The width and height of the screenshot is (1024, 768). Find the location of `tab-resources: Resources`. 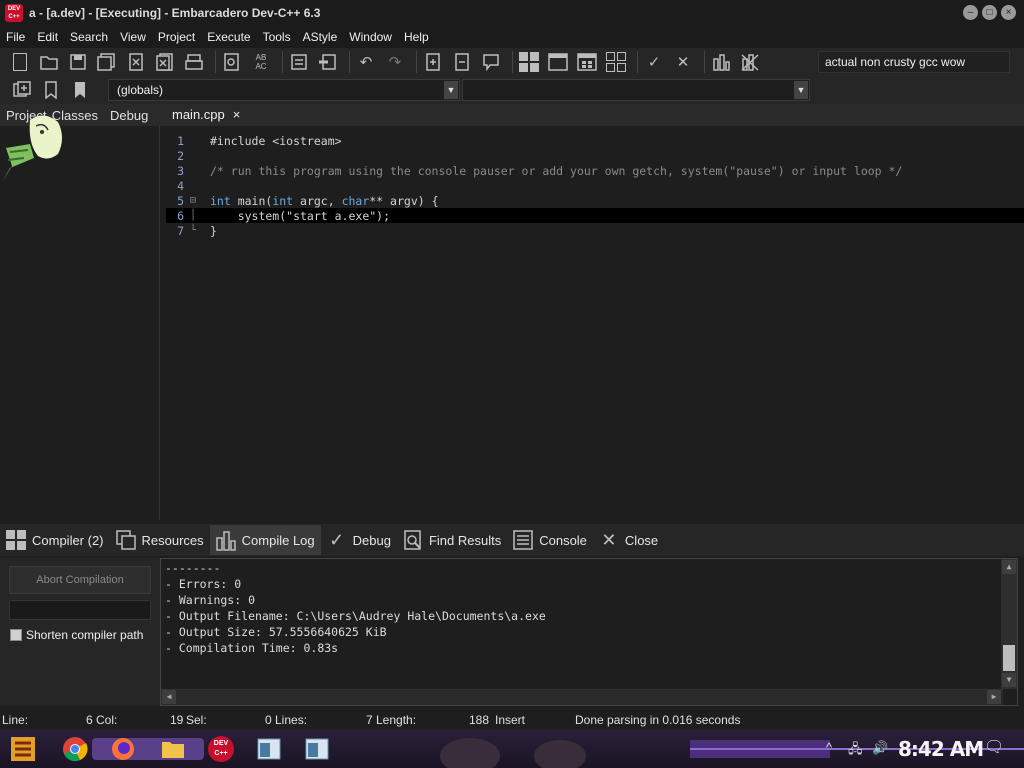

tab-resources: Resources is located at coordinates (160, 540).